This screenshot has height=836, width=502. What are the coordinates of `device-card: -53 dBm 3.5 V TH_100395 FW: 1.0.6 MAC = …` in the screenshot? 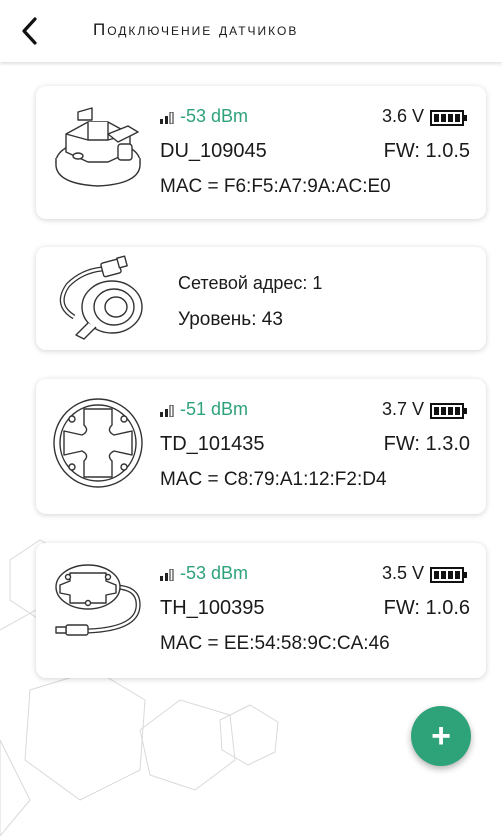 It's located at (261, 610).